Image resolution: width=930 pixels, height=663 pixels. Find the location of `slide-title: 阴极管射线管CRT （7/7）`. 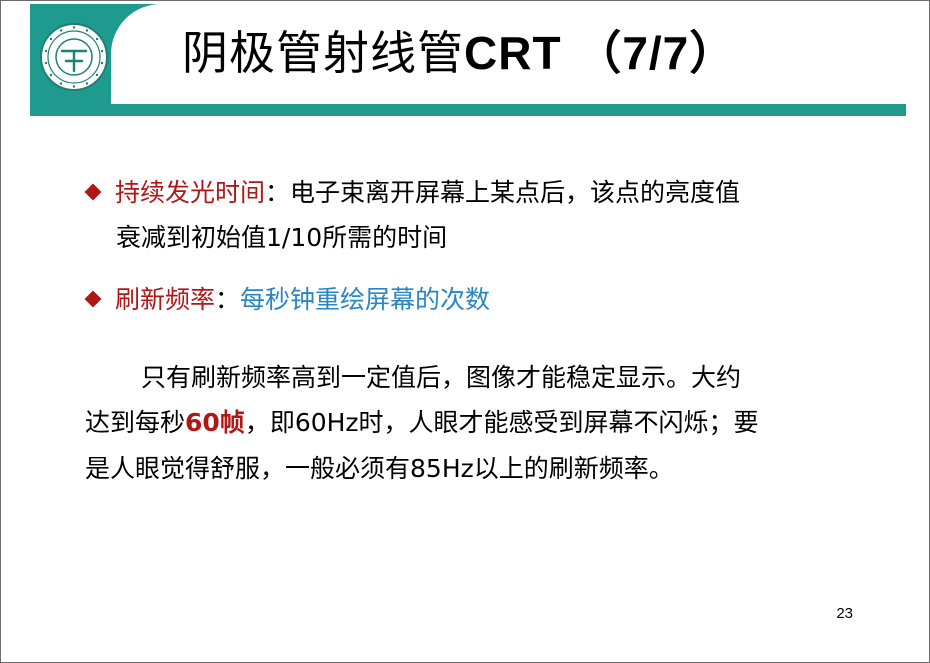

slide-title: 阴极管射线管CRT （7/7） is located at coordinates (459, 53).